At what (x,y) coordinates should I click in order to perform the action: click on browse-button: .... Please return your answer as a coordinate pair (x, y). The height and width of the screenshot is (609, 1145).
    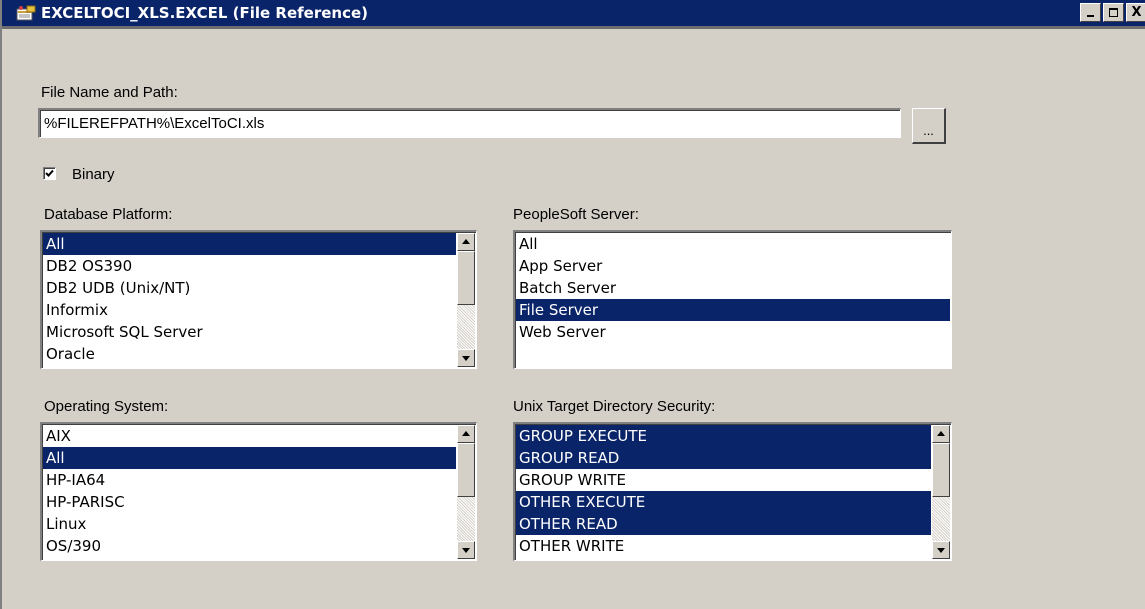
    Looking at the image, I should click on (929, 126).